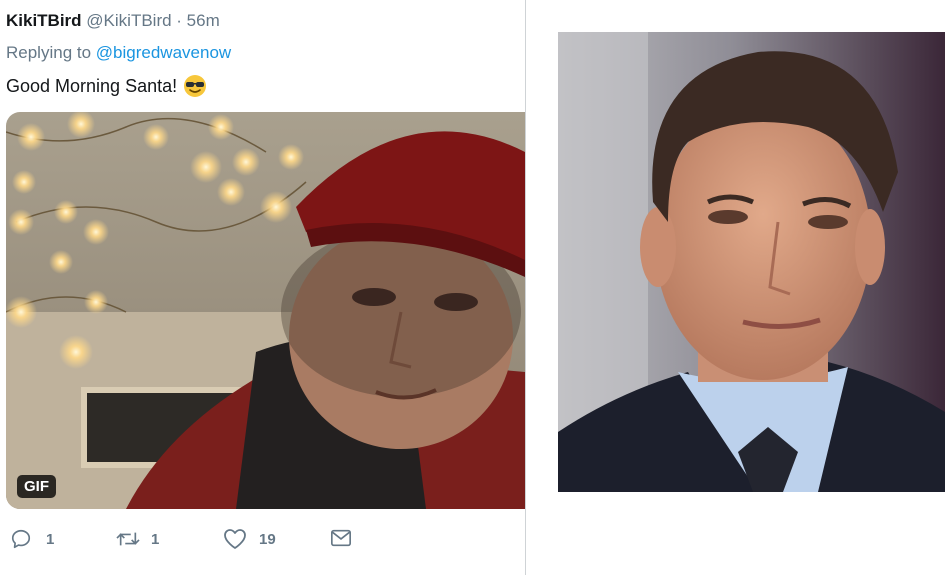 This screenshot has width=945, height=575. I want to click on replying-to-line: Replying to @bigredwavenow, so click(118, 53).